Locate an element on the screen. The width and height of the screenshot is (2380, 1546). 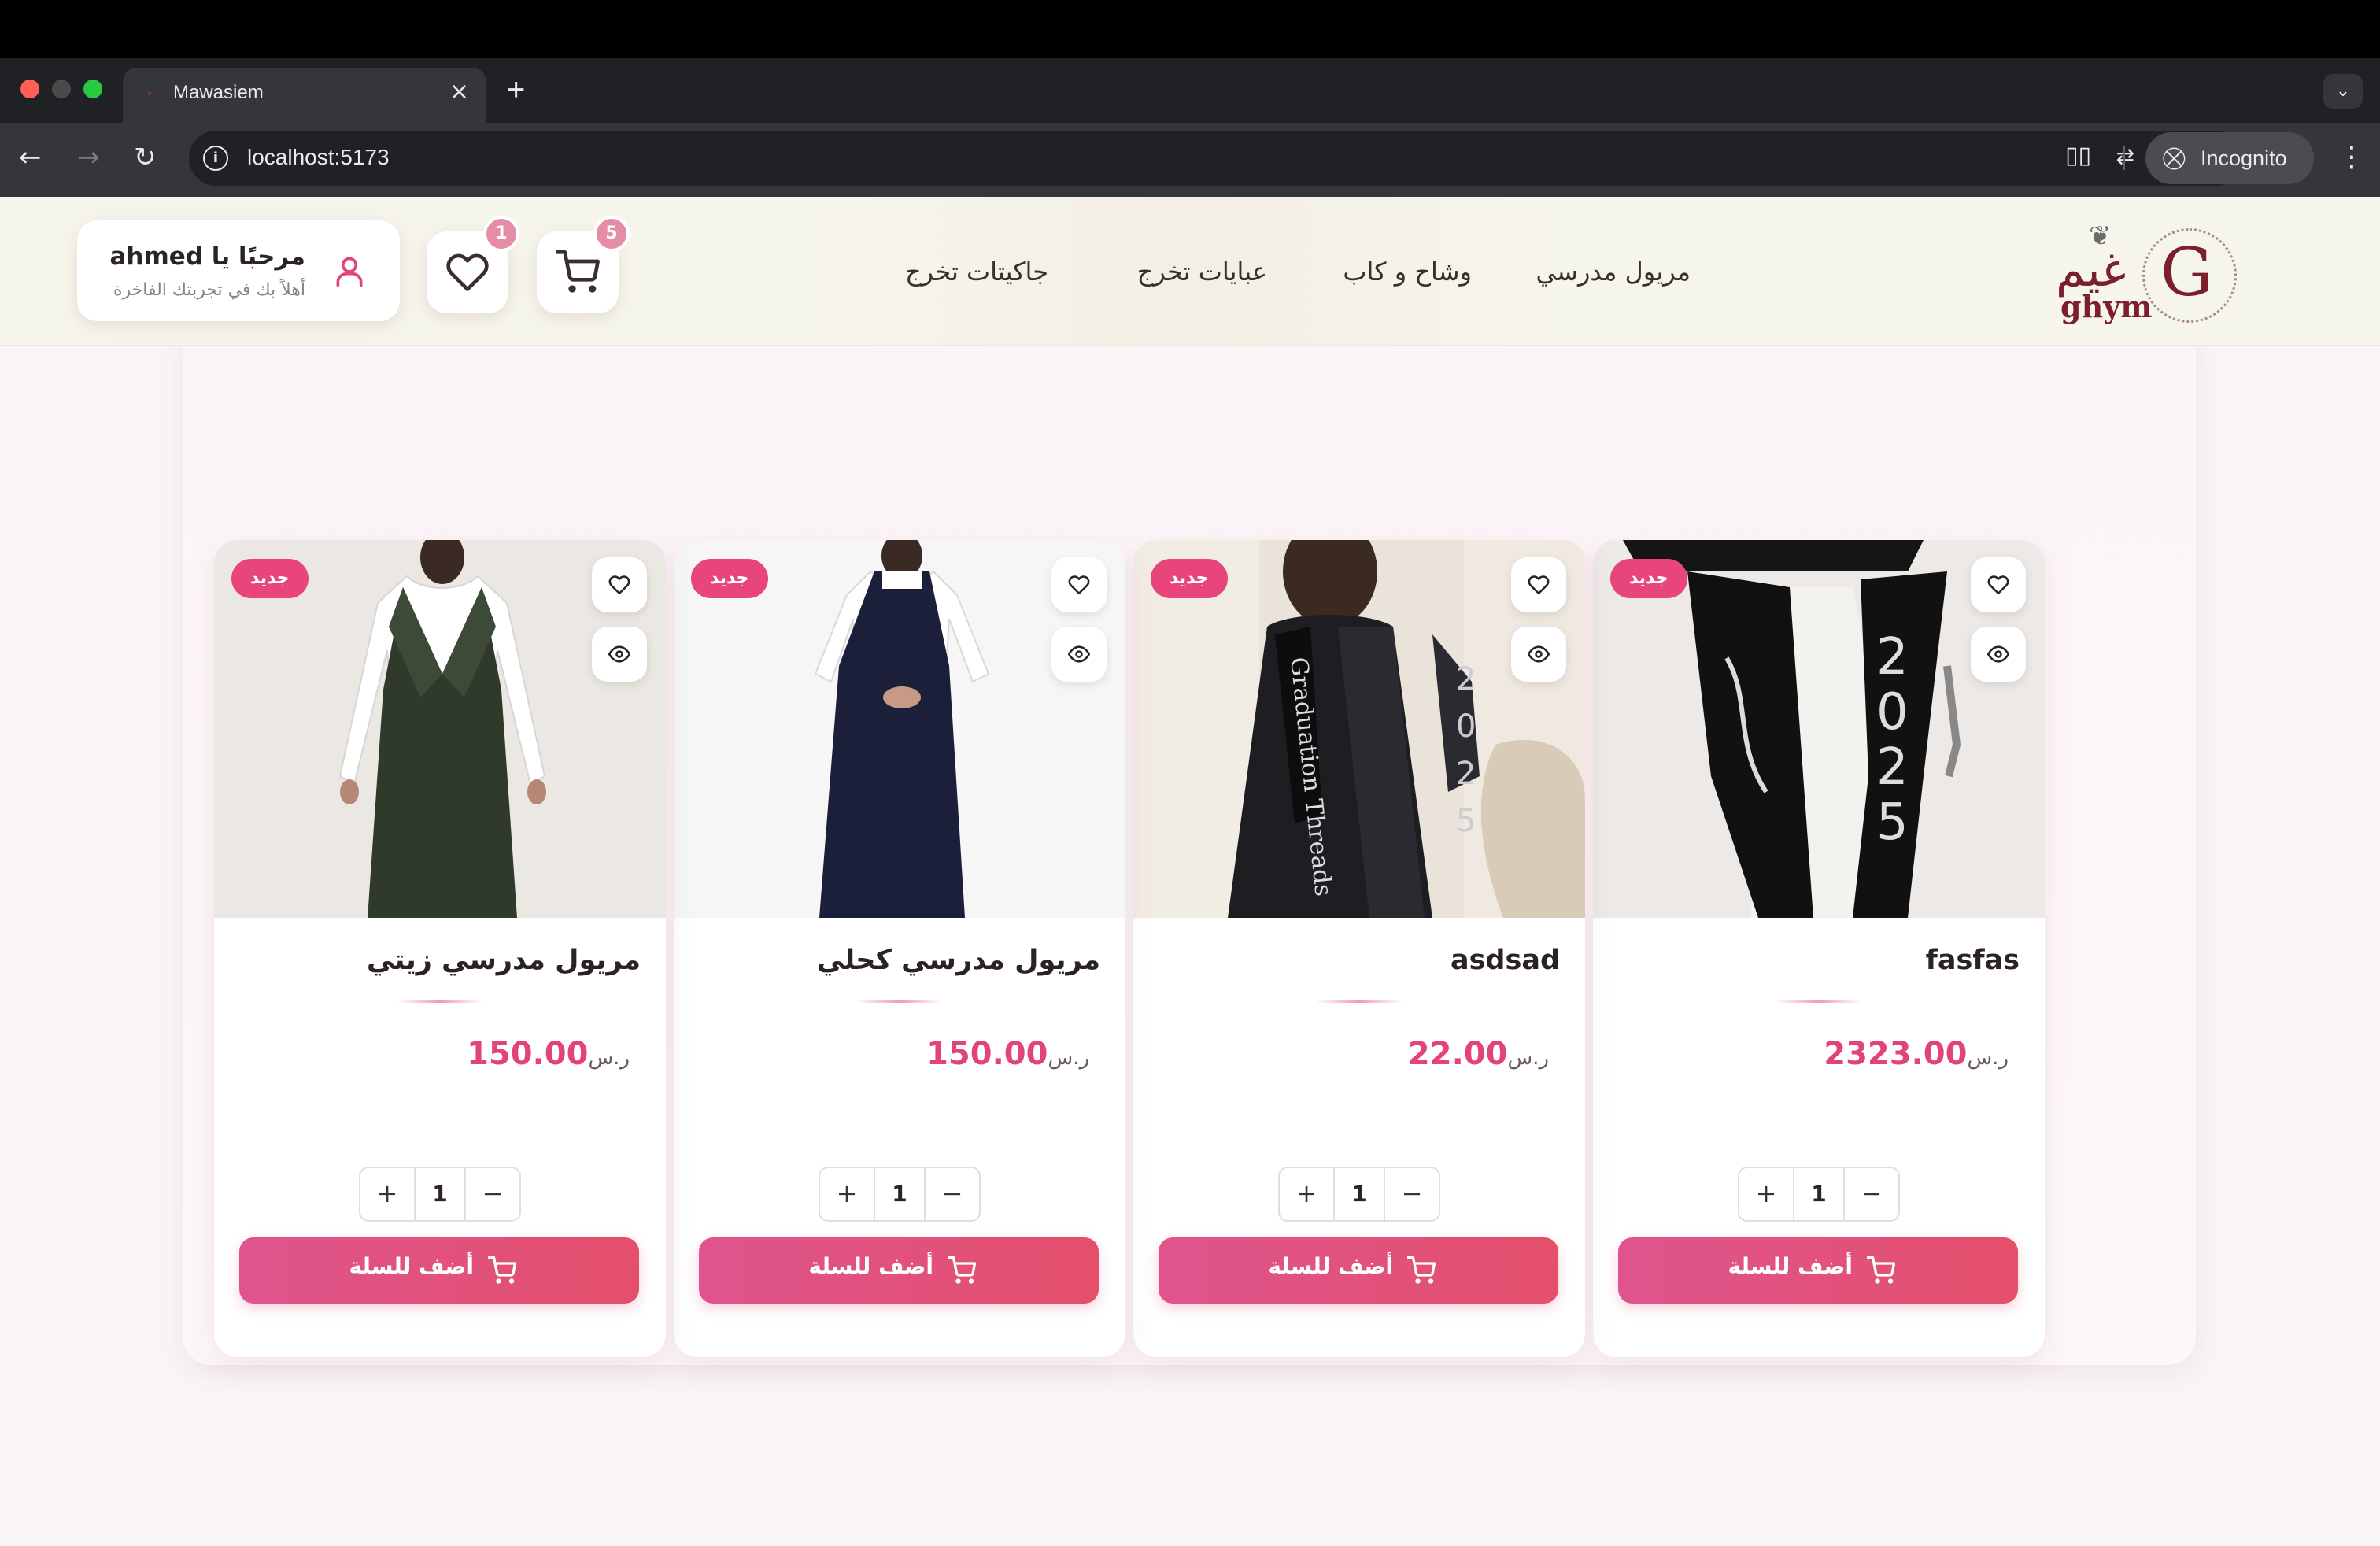
tab-search-button: ⌄ is located at coordinates (2343, 91).